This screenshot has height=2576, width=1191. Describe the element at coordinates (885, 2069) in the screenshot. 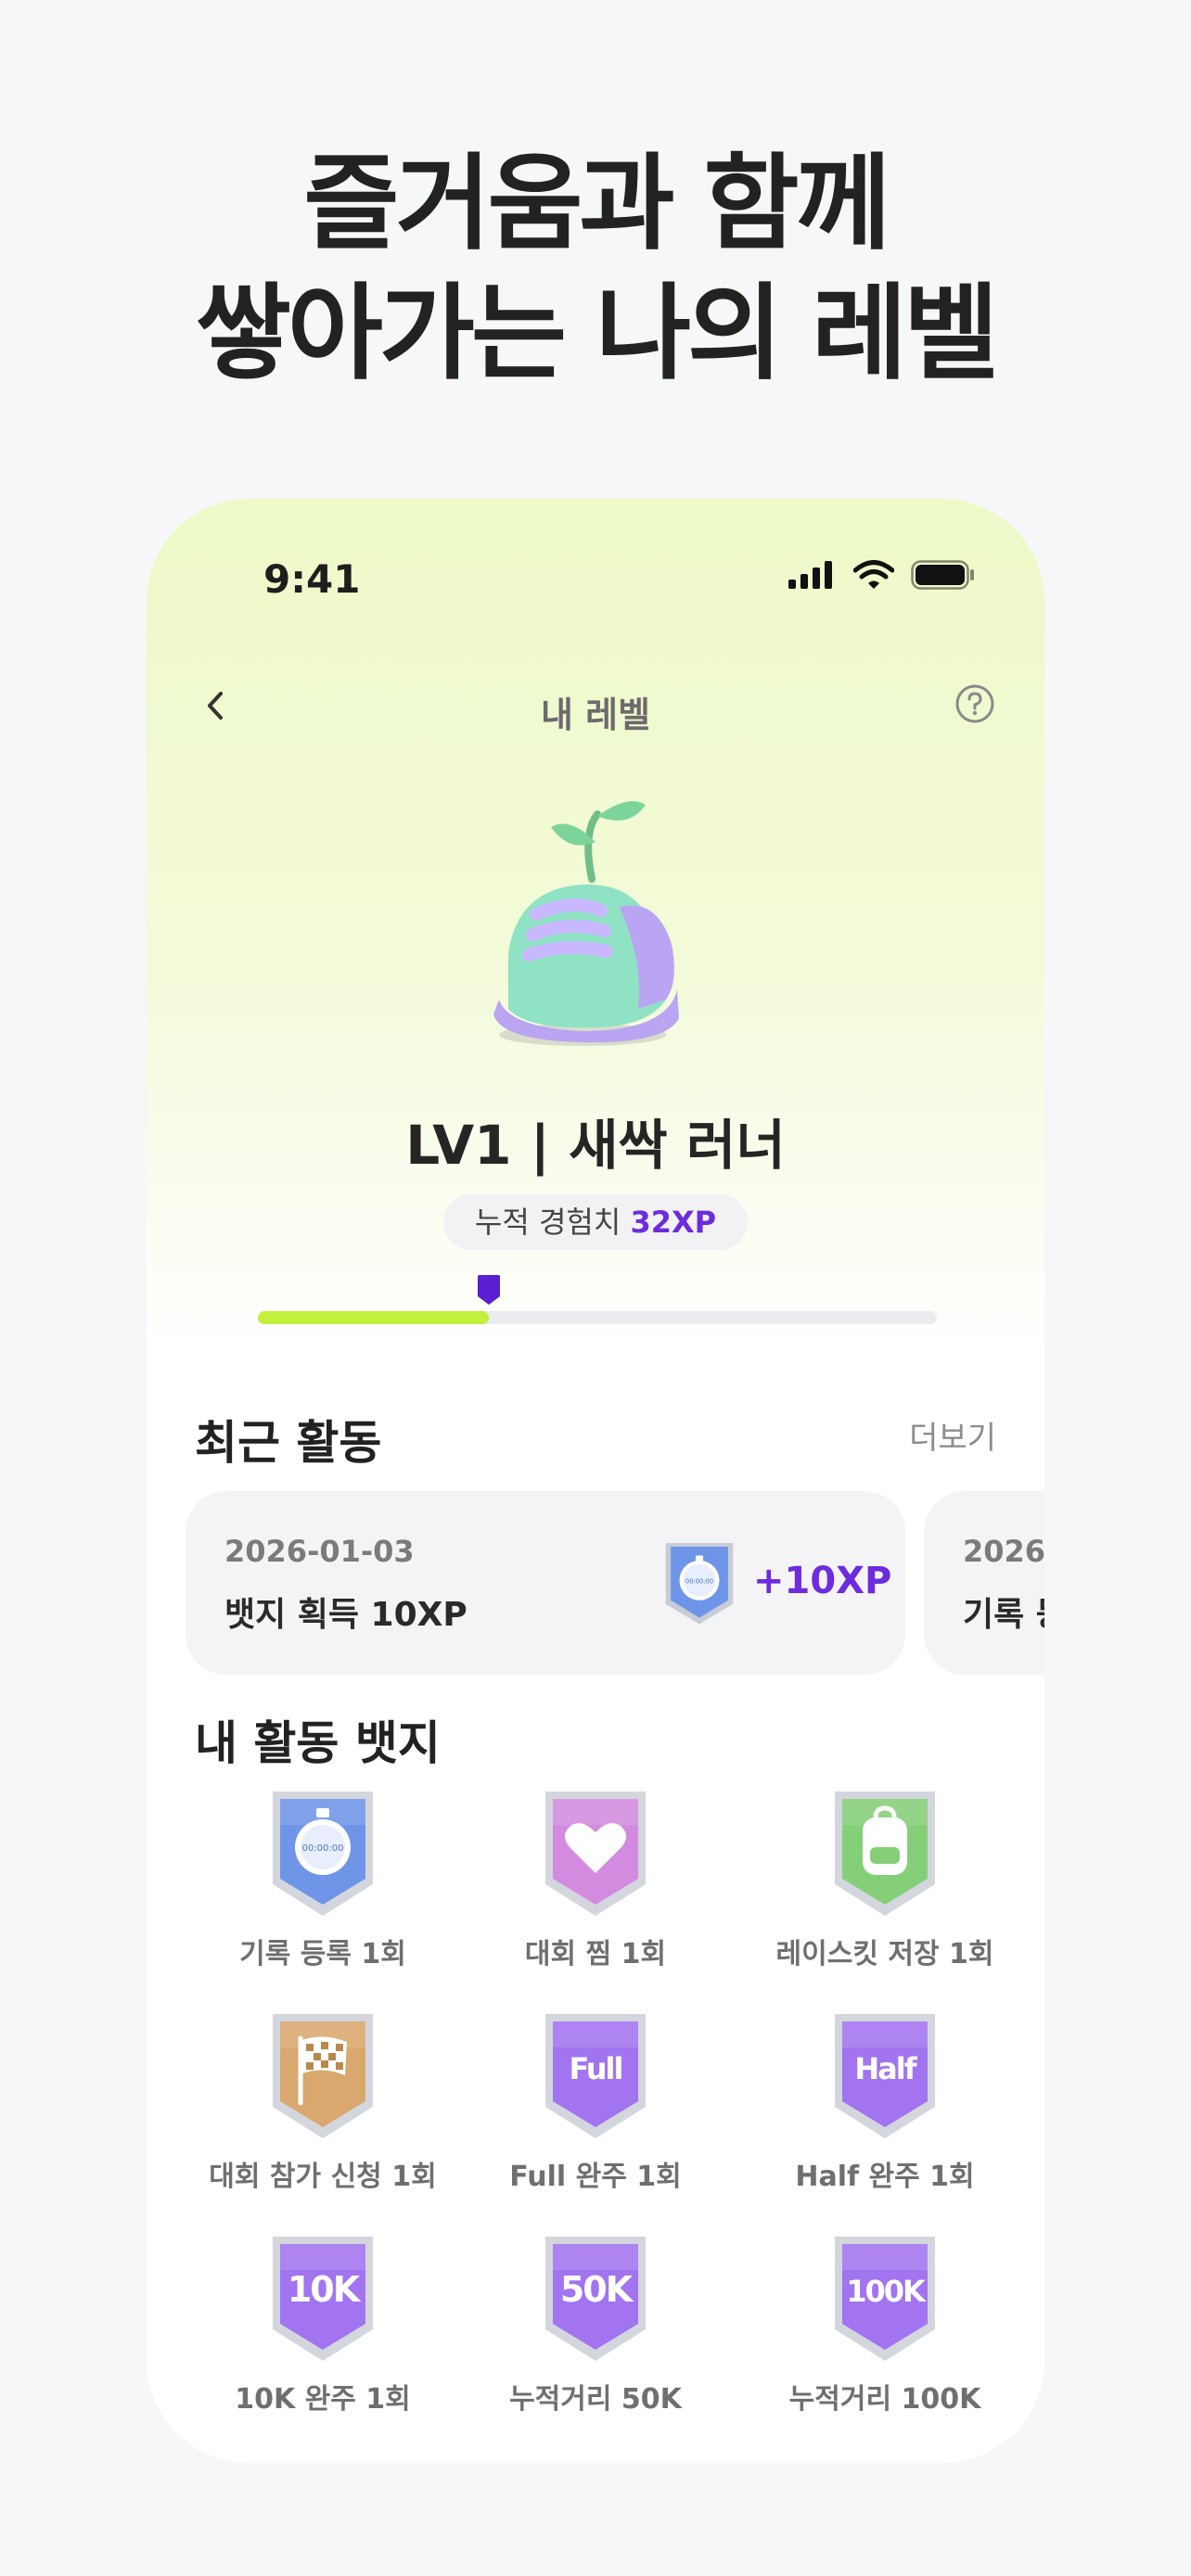

I see `svg-text: Half` at that location.